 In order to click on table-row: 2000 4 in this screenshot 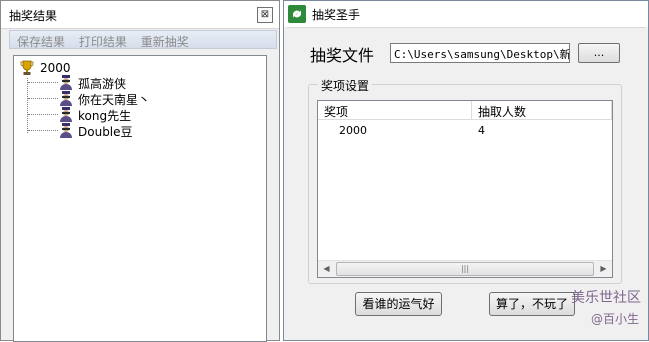, I will do `click(465, 132)`.